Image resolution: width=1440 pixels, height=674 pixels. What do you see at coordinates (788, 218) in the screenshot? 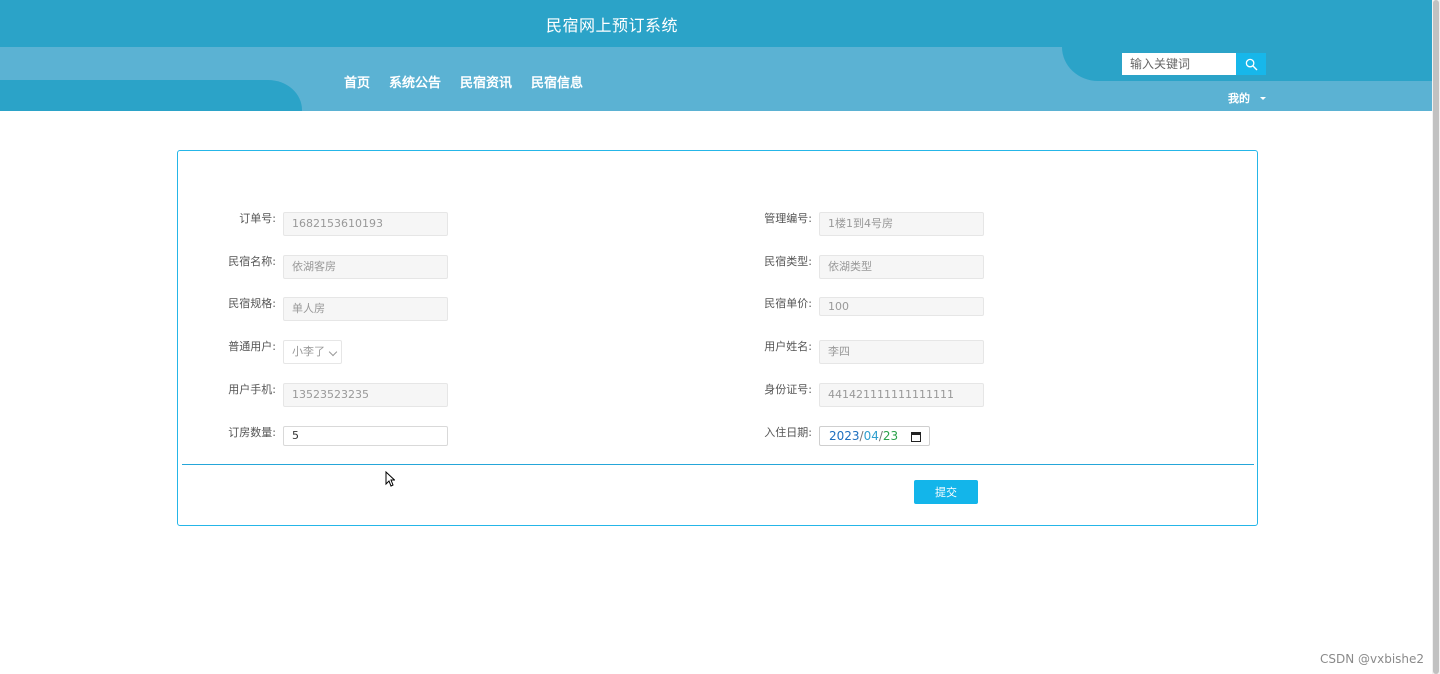
I see `manage-no-label: 管理编号:` at bounding box center [788, 218].